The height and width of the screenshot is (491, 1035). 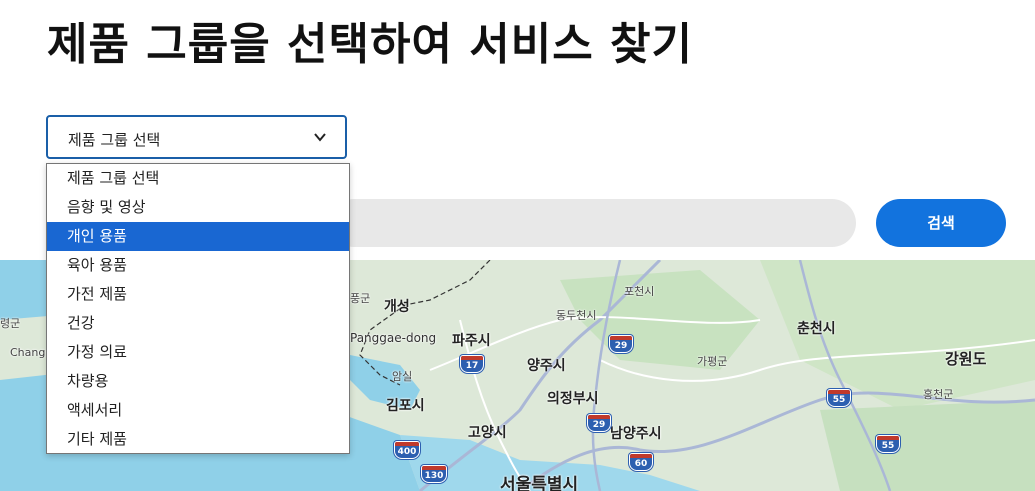 What do you see at coordinates (370, 44) in the screenshot?
I see `page-title: 제품 그룹을 선택하여 서비스 찾기` at bounding box center [370, 44].